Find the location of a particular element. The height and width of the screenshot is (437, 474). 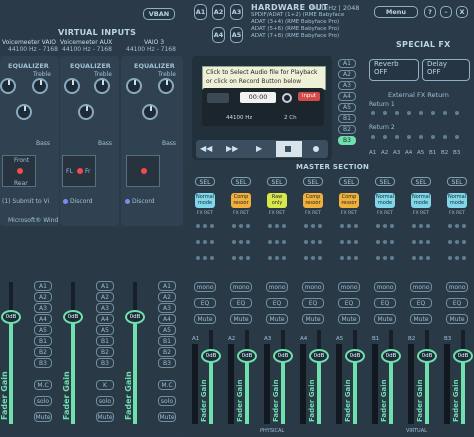

strip1-bus-b3-button: B3 is located at coordinates (43, 363).